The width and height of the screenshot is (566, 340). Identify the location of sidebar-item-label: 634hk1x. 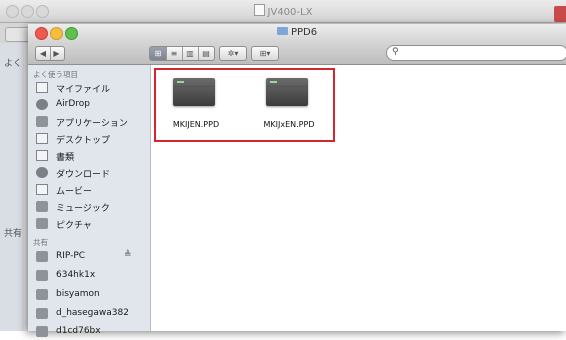
(76, 275).